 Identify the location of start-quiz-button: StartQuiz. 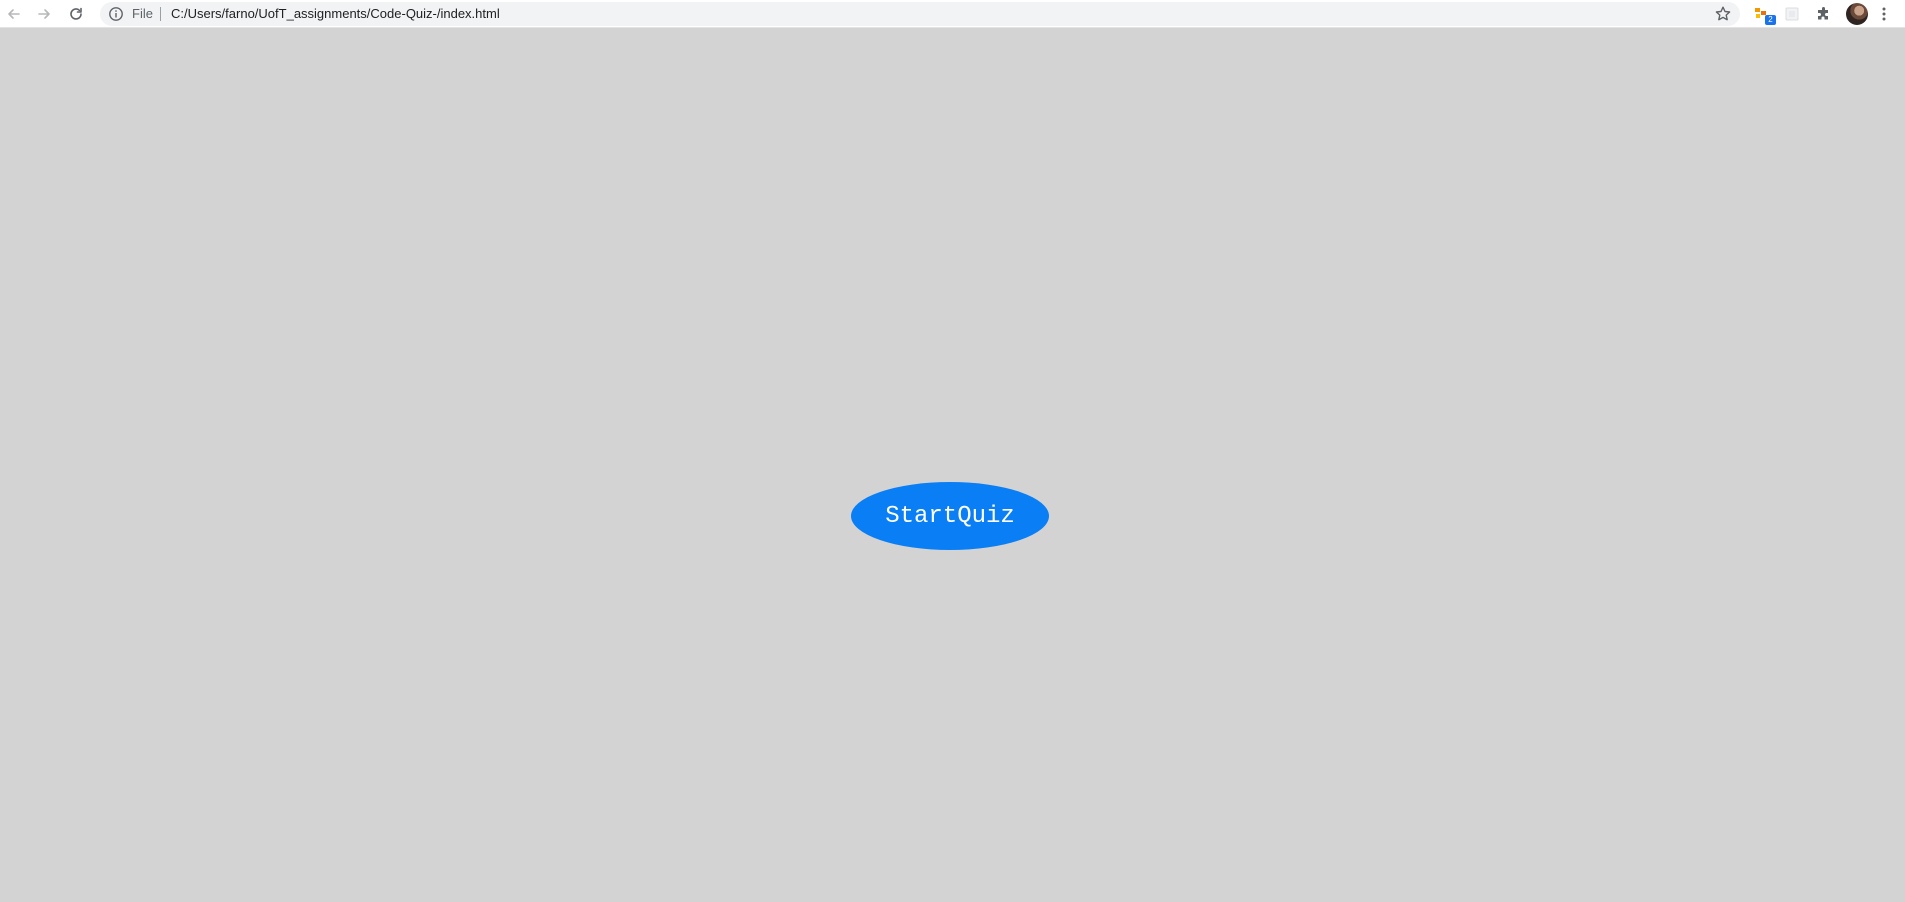
(950, 516).